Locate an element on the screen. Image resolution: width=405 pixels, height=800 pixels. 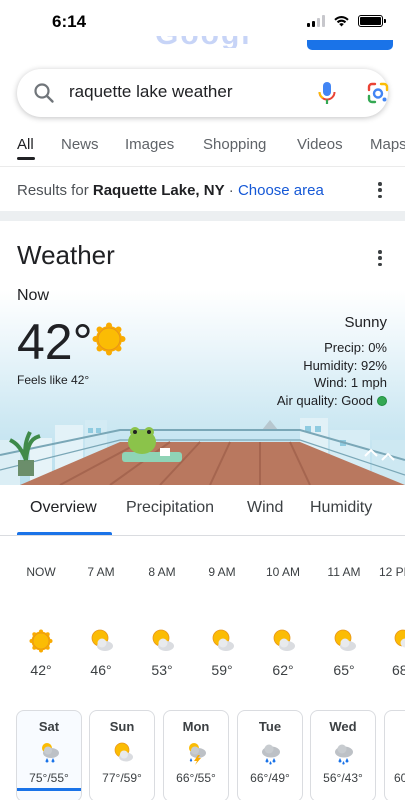
precipitation-value: Precip: 0% is located at coordinates (355, 347).